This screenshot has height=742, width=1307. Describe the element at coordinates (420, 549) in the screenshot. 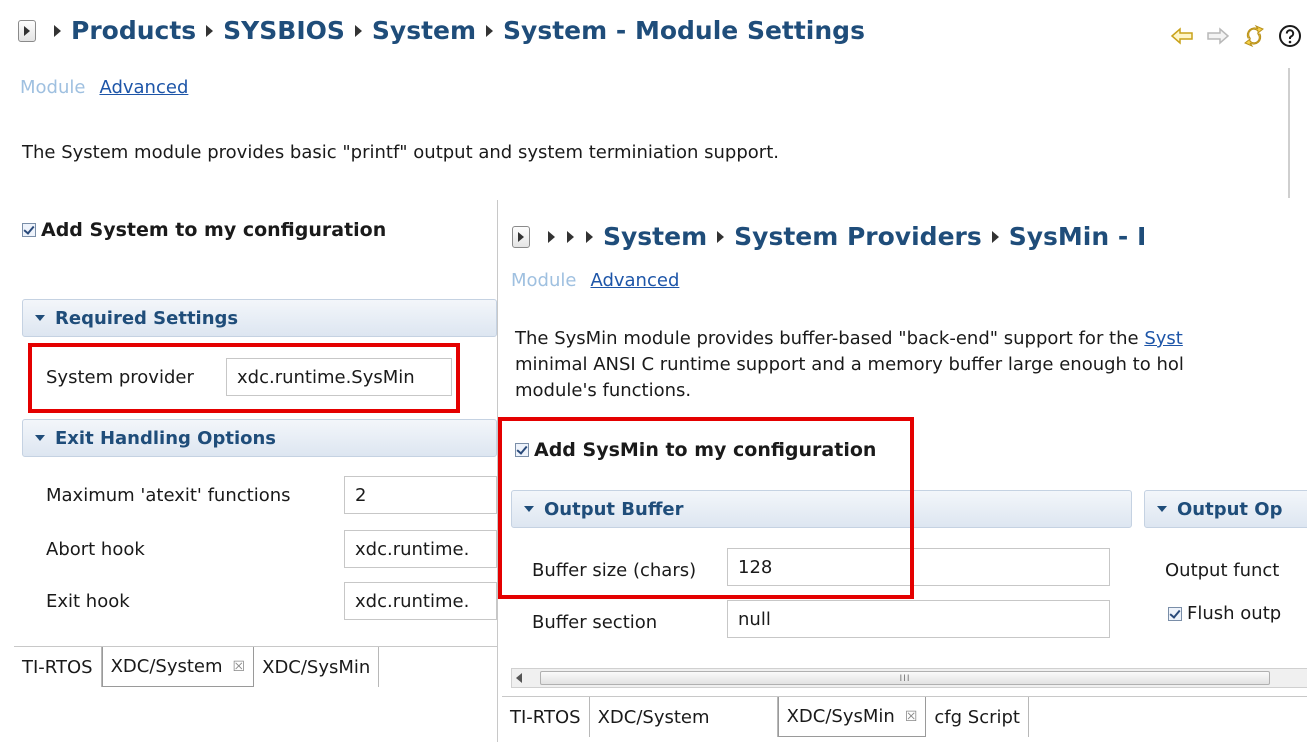

I see `abort-hook-field: xdc.runtime.` at that location.